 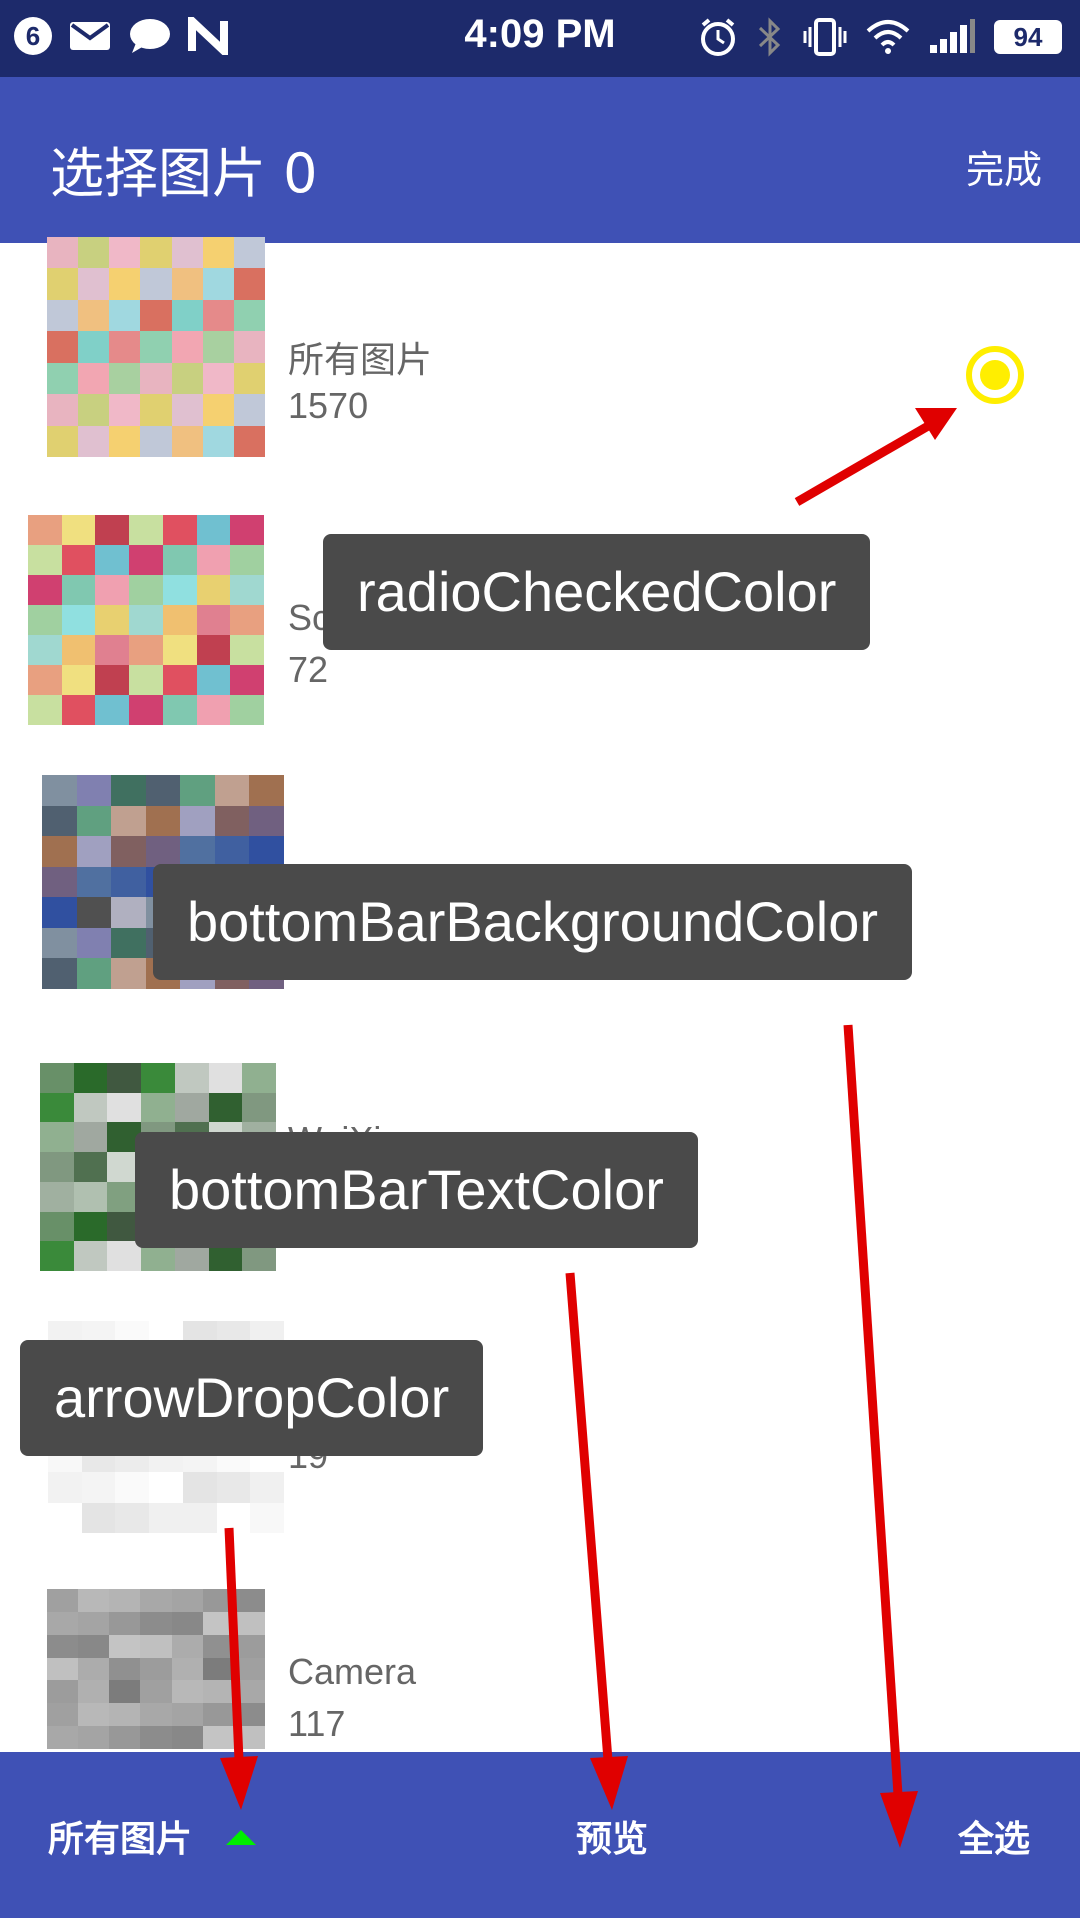 What do you see at coordinates (1004, 166) in the screenshot?
I see `done-button: 完成` at bounding box center [1004, 166].